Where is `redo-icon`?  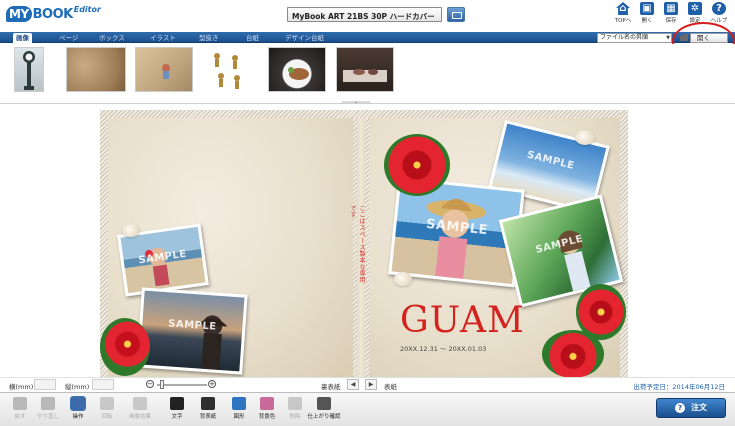 redo-icon is located at coordinates (48, 403).